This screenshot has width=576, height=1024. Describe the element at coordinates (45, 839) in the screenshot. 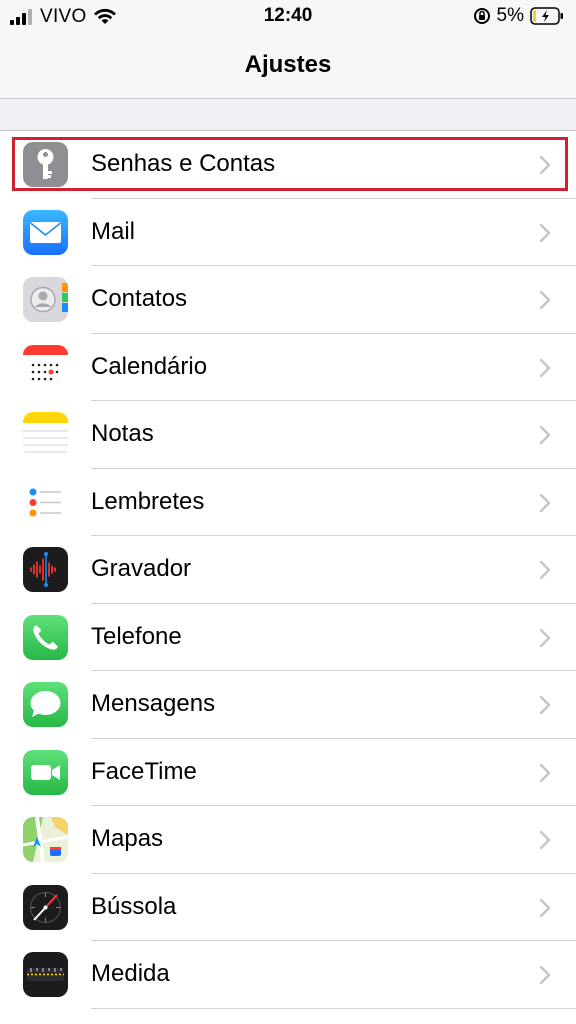

I see `maps-icon` at that location.